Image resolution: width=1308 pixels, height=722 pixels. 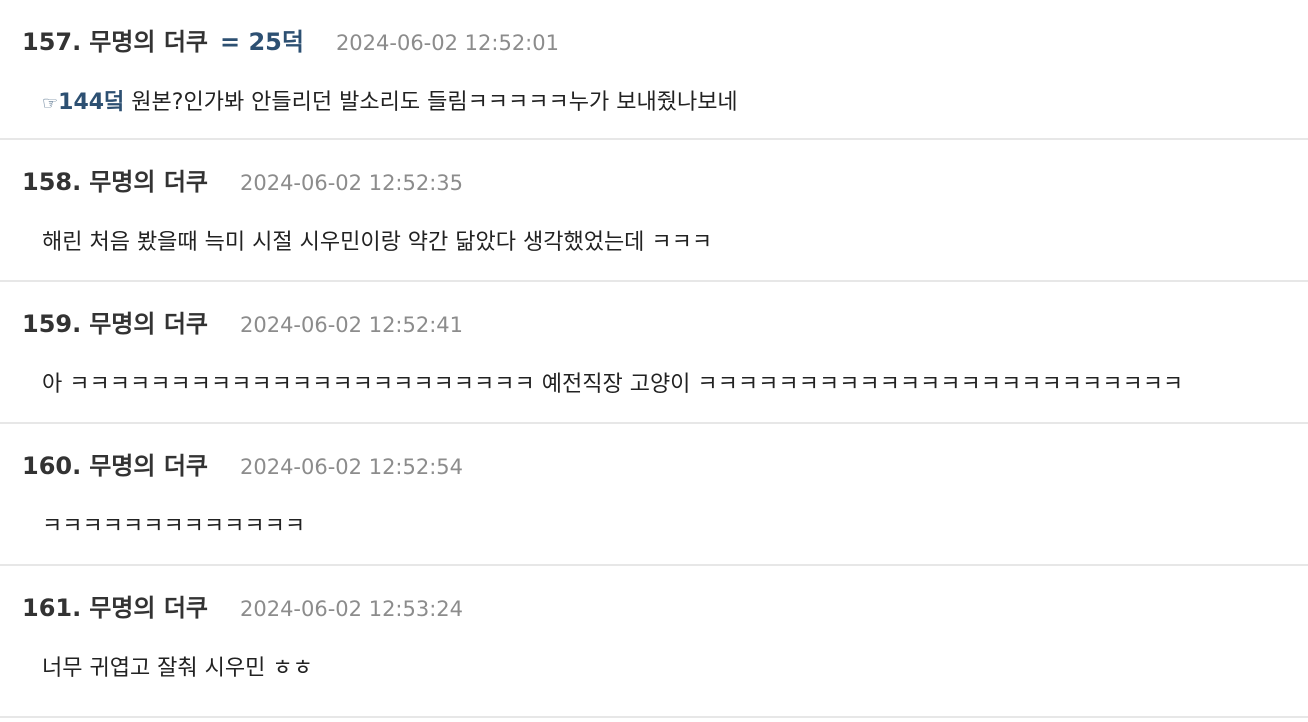 What do you see at coordinates (51, 182) in the screenshot?
I see `comment-number: 158.` at bounding box center [51, 182].